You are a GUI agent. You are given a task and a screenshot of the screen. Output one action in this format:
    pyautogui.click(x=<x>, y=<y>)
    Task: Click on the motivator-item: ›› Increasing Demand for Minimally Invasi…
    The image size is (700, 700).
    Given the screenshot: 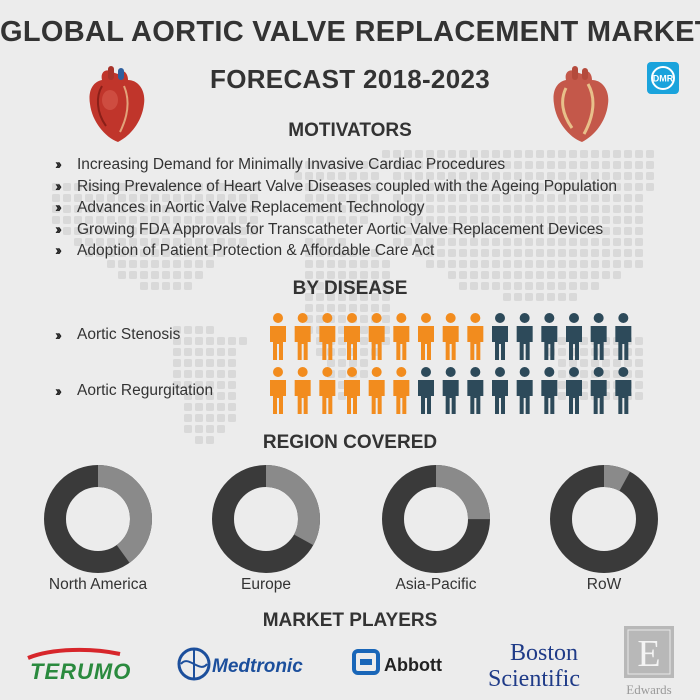 What is the action you would take?
    pyautogui.click(x=375, y=165)
    